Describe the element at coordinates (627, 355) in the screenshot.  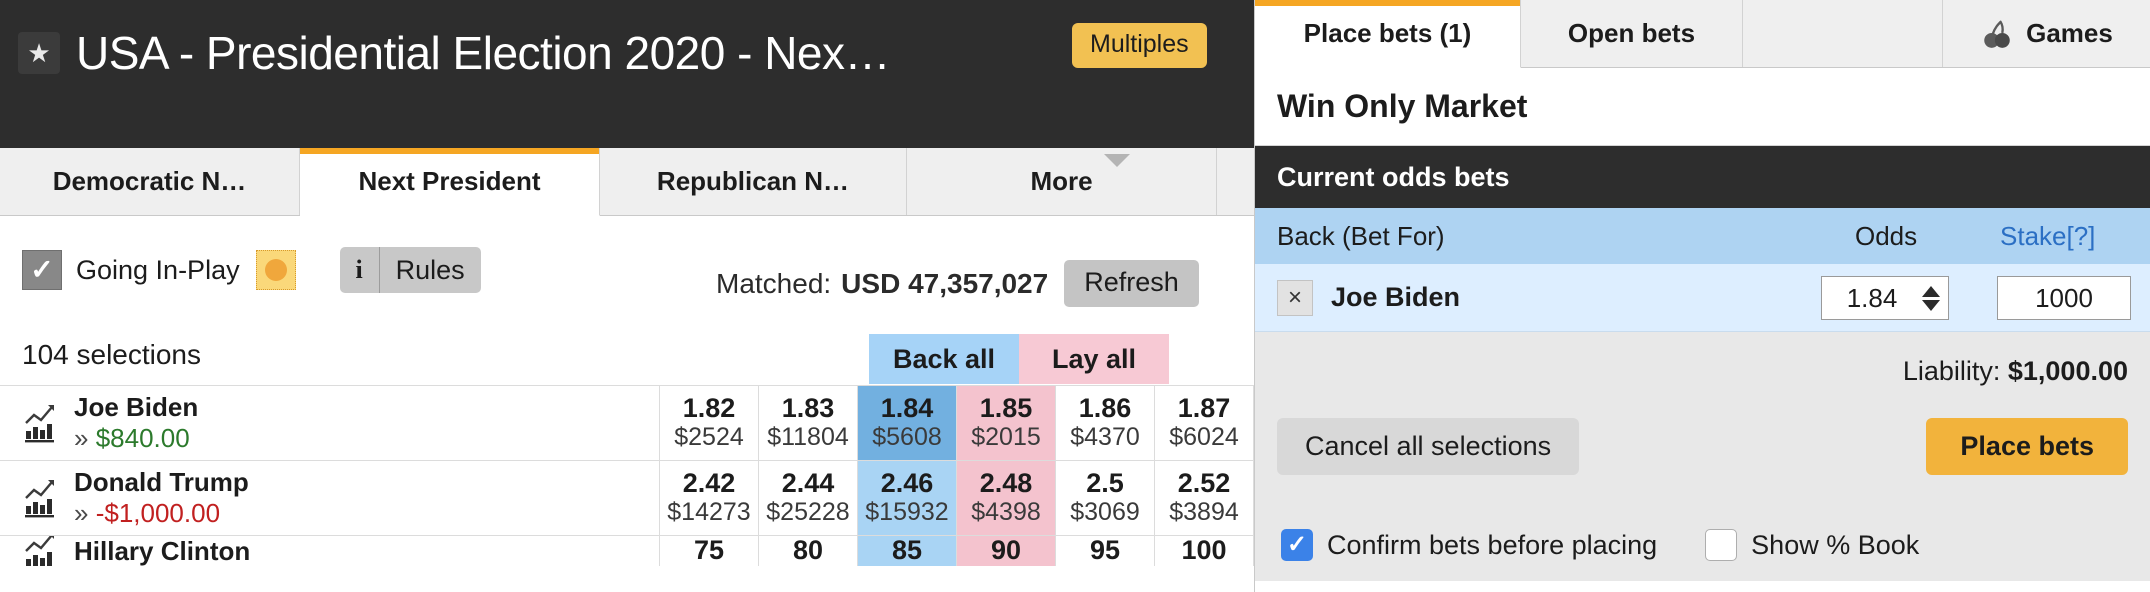
I see `selections-header: 104 selections Back all Lay all` at that location.